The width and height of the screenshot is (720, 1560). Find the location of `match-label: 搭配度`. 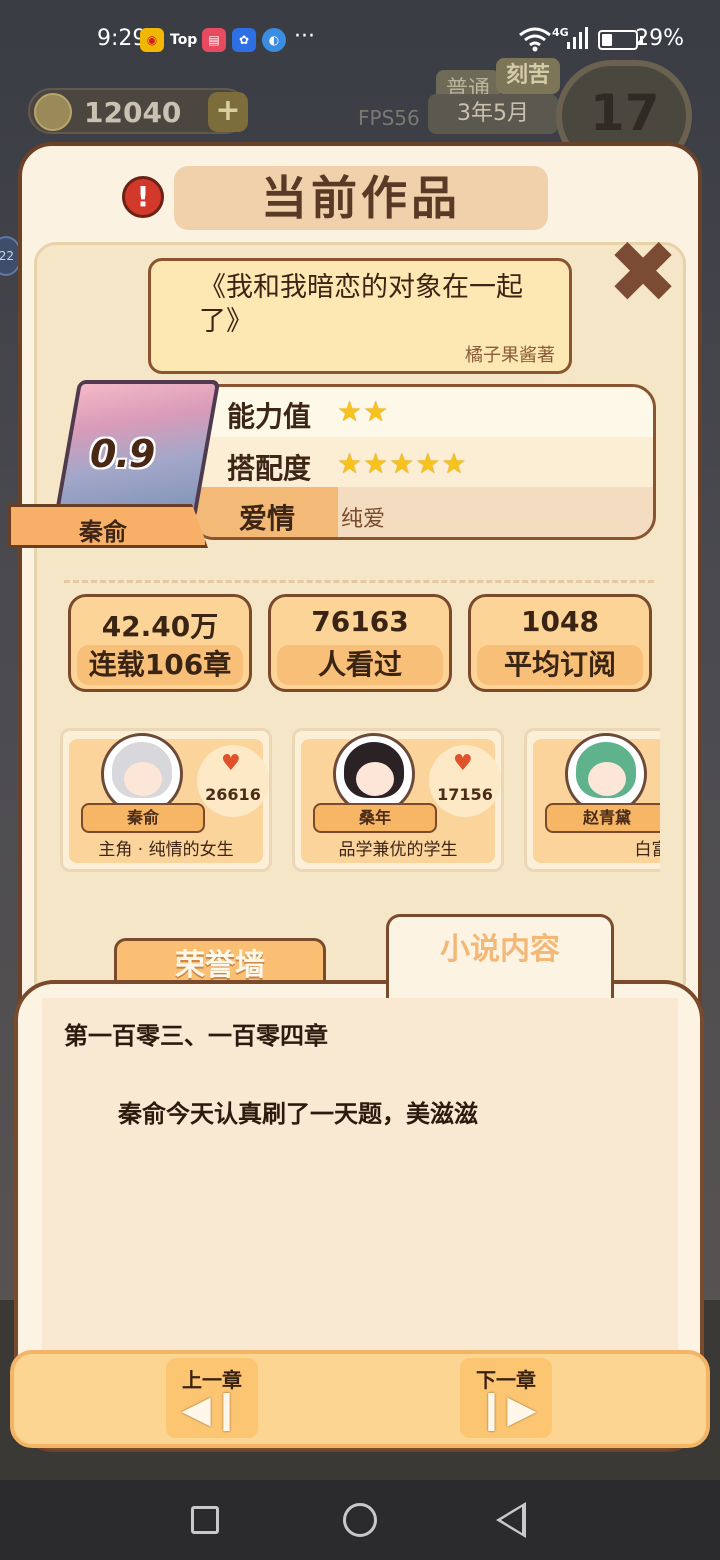

match-label: 搭配度 is located at coordinates (269, 468).